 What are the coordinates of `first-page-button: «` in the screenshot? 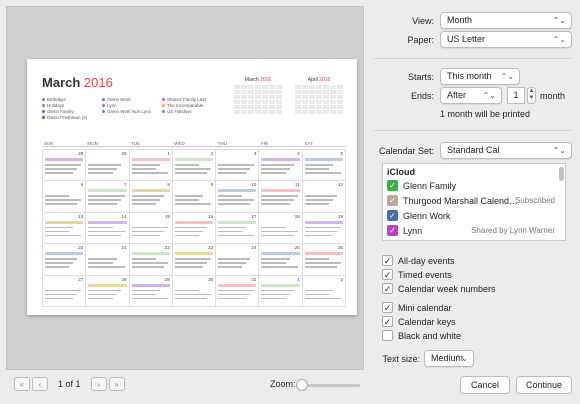 It's located at (22, 384).